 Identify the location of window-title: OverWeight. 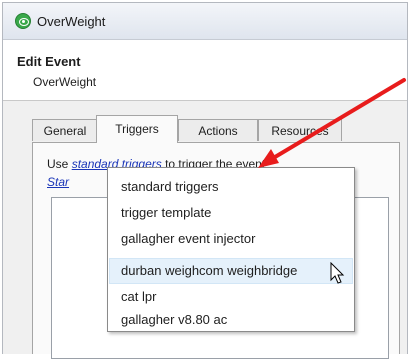
(71, 21).